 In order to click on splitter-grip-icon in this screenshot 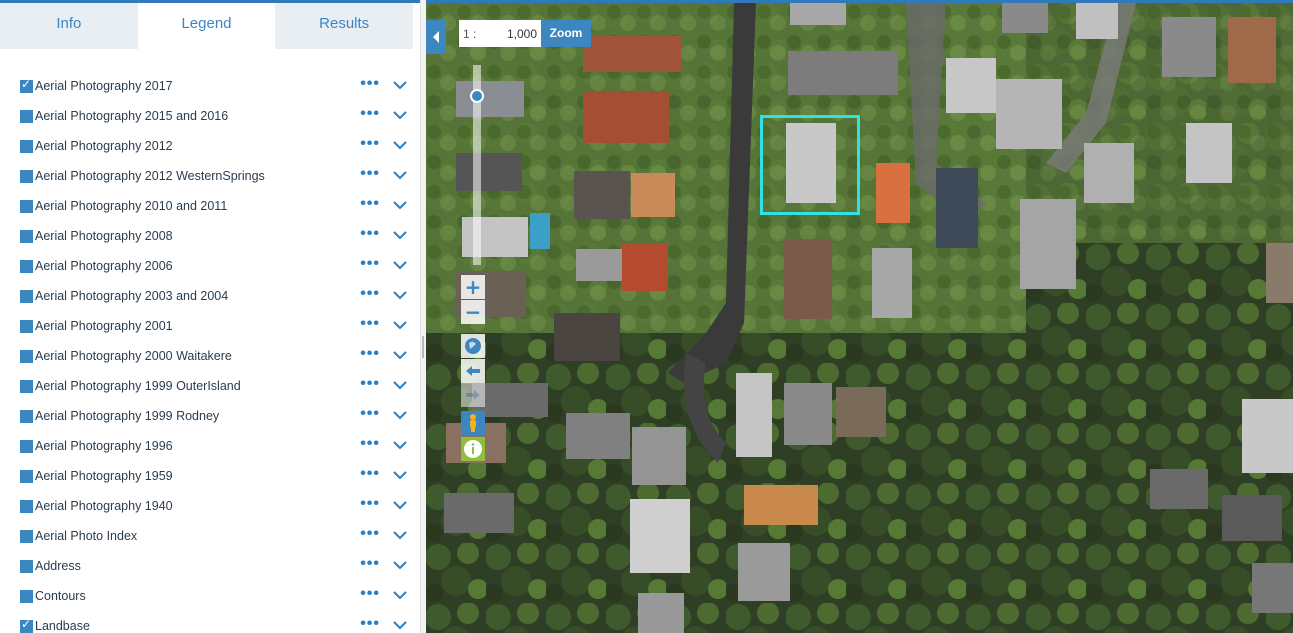, I will do `click(423, 347)`.